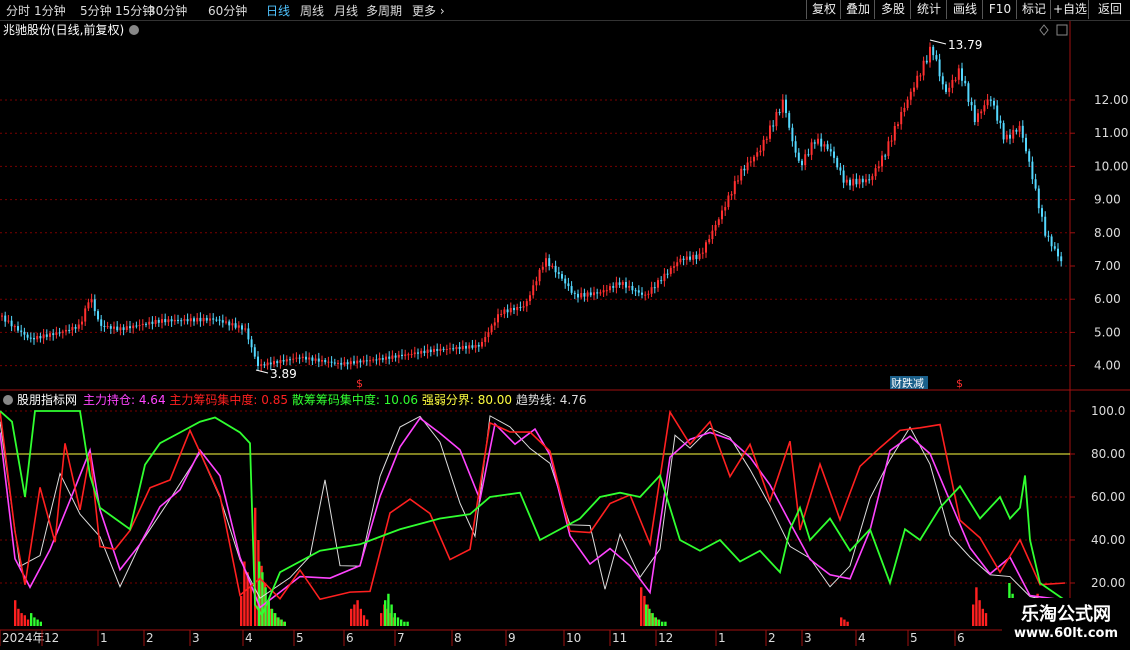 The width and height of the screenshot is (1130, 650). Describe the element at coordinates (1111, 166) in the screenshot. I see `price-tick-label: 10.00` at that location.